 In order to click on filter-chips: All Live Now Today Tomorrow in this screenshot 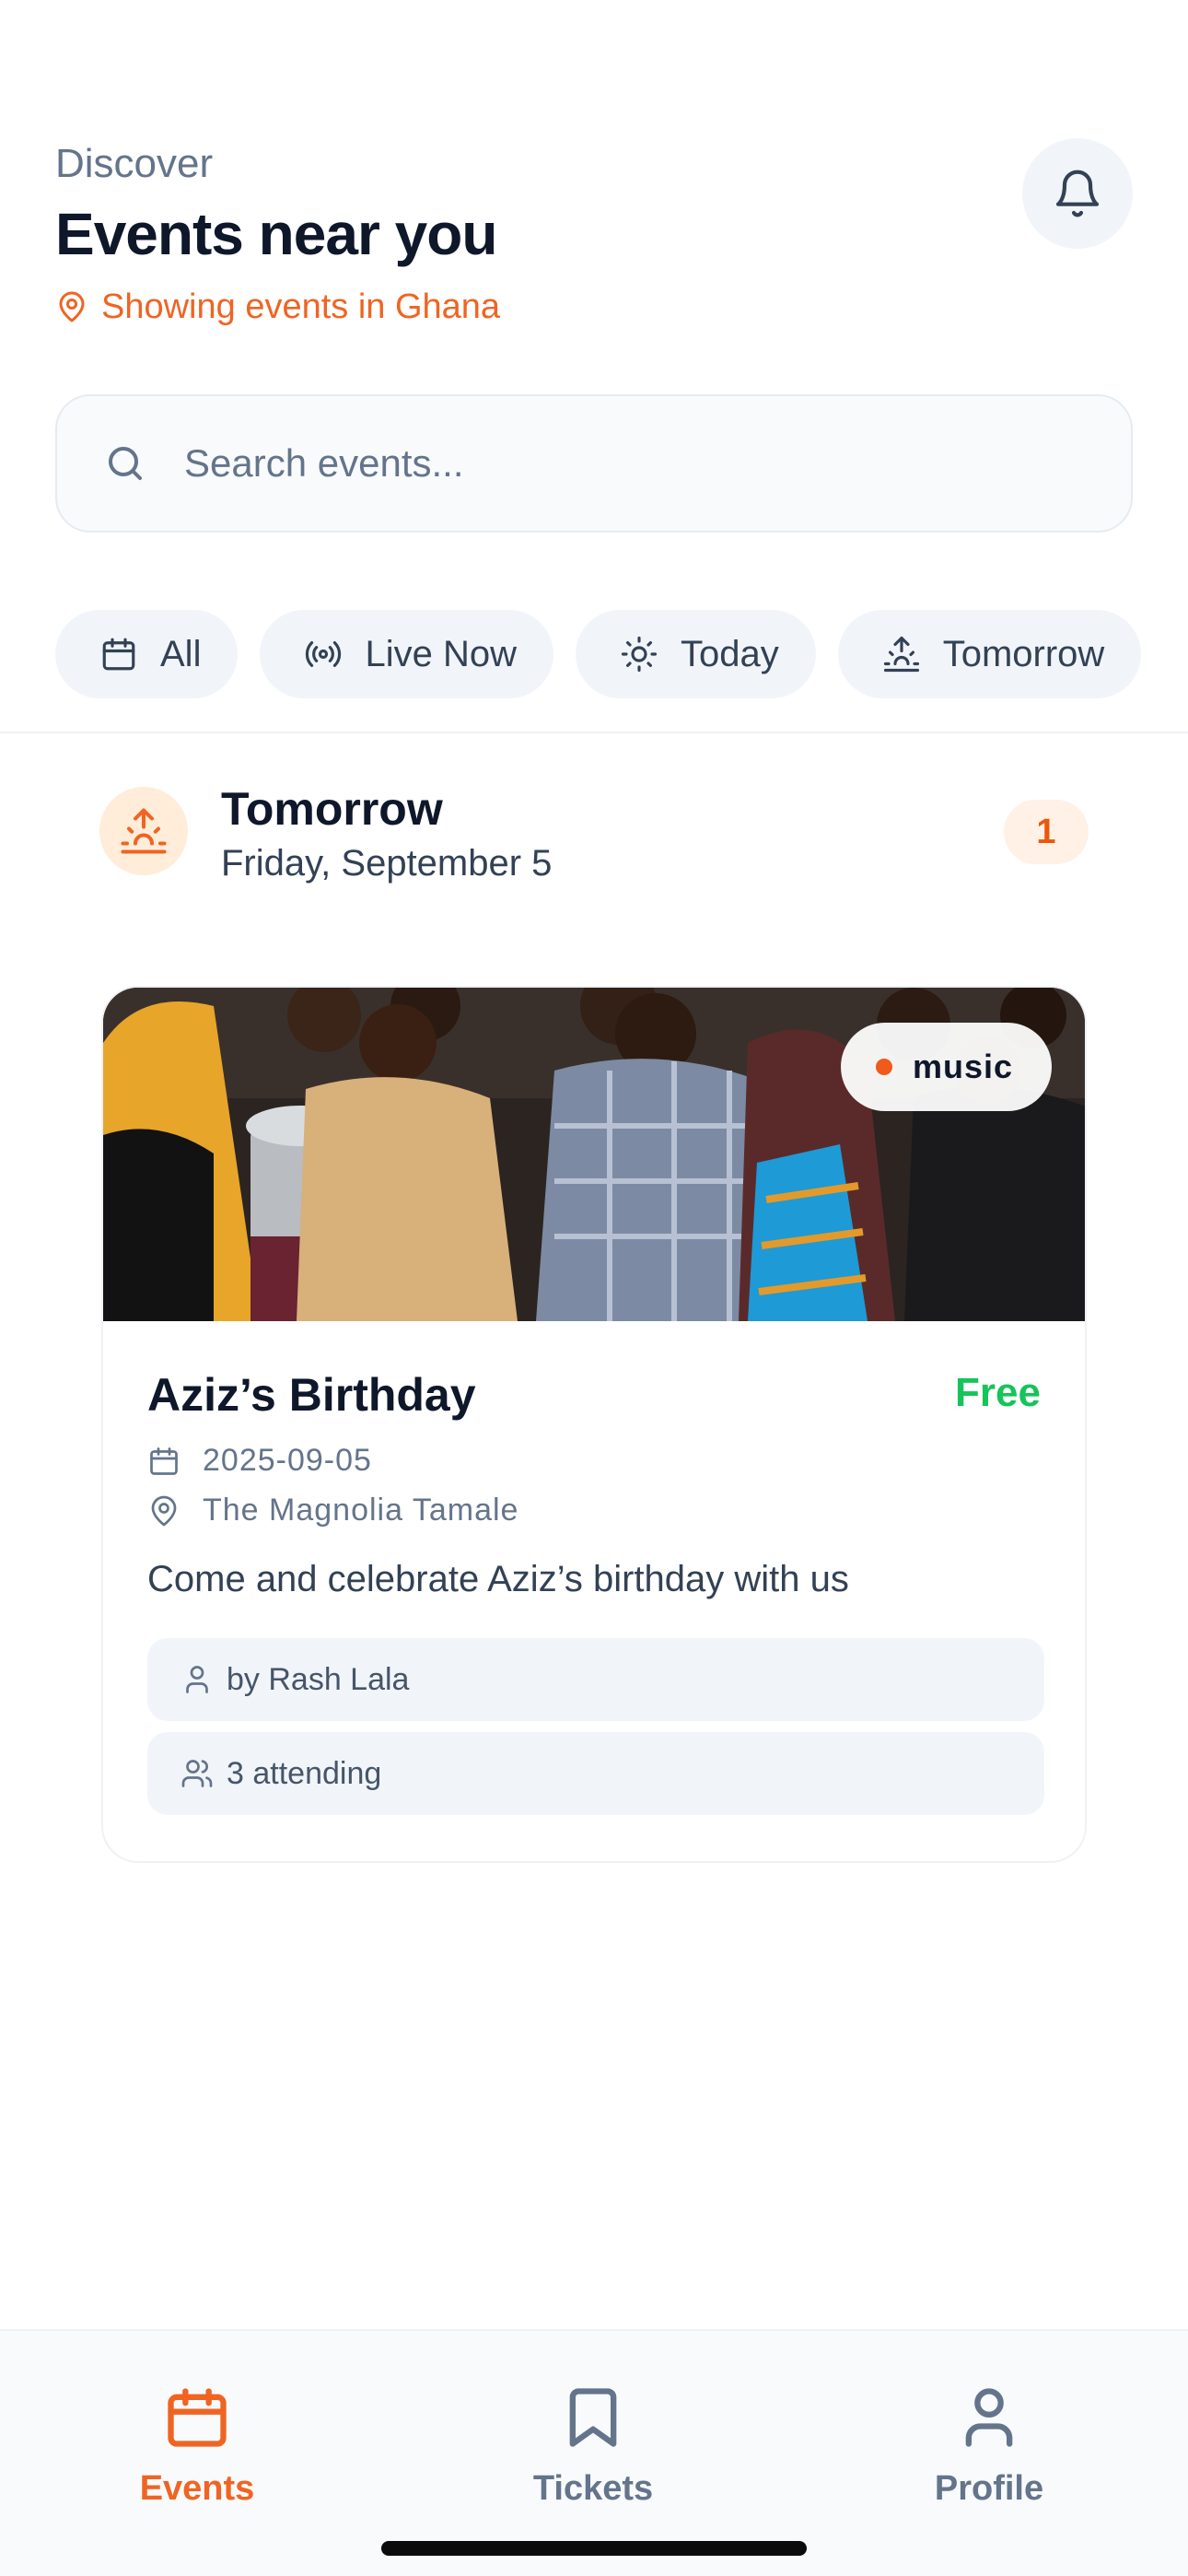, I will do `click(621, 655)`.